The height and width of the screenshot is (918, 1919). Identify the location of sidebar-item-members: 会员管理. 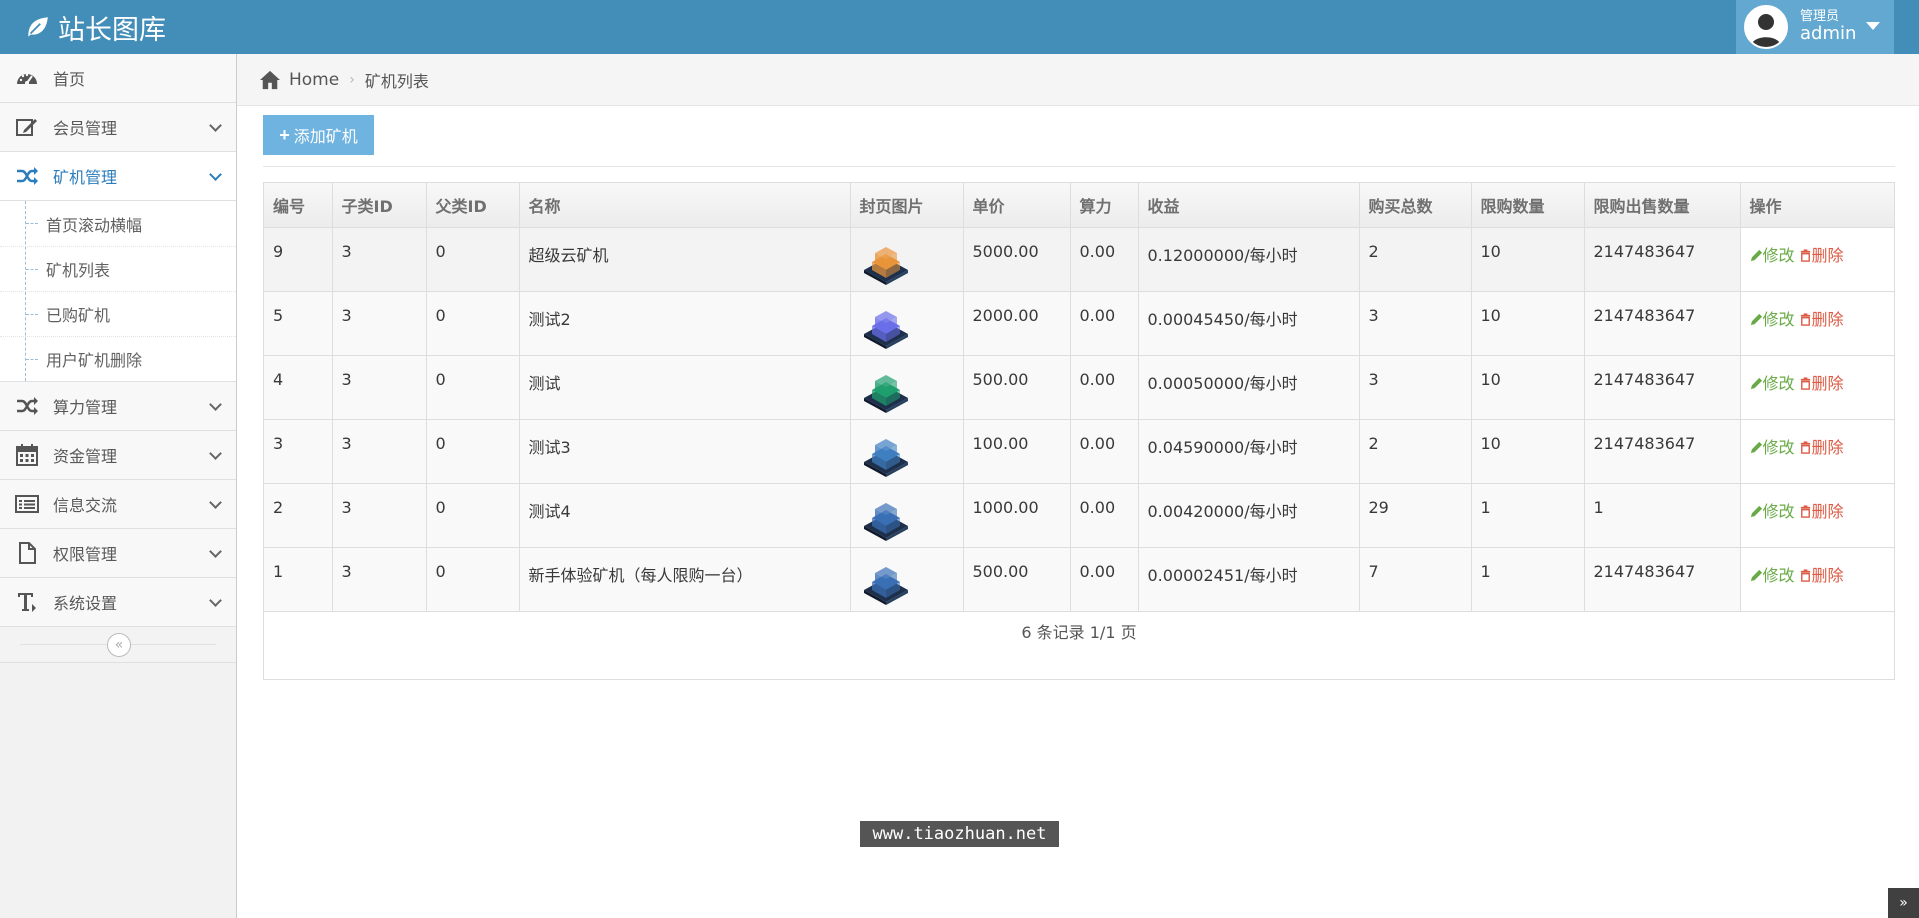
(118, 127).